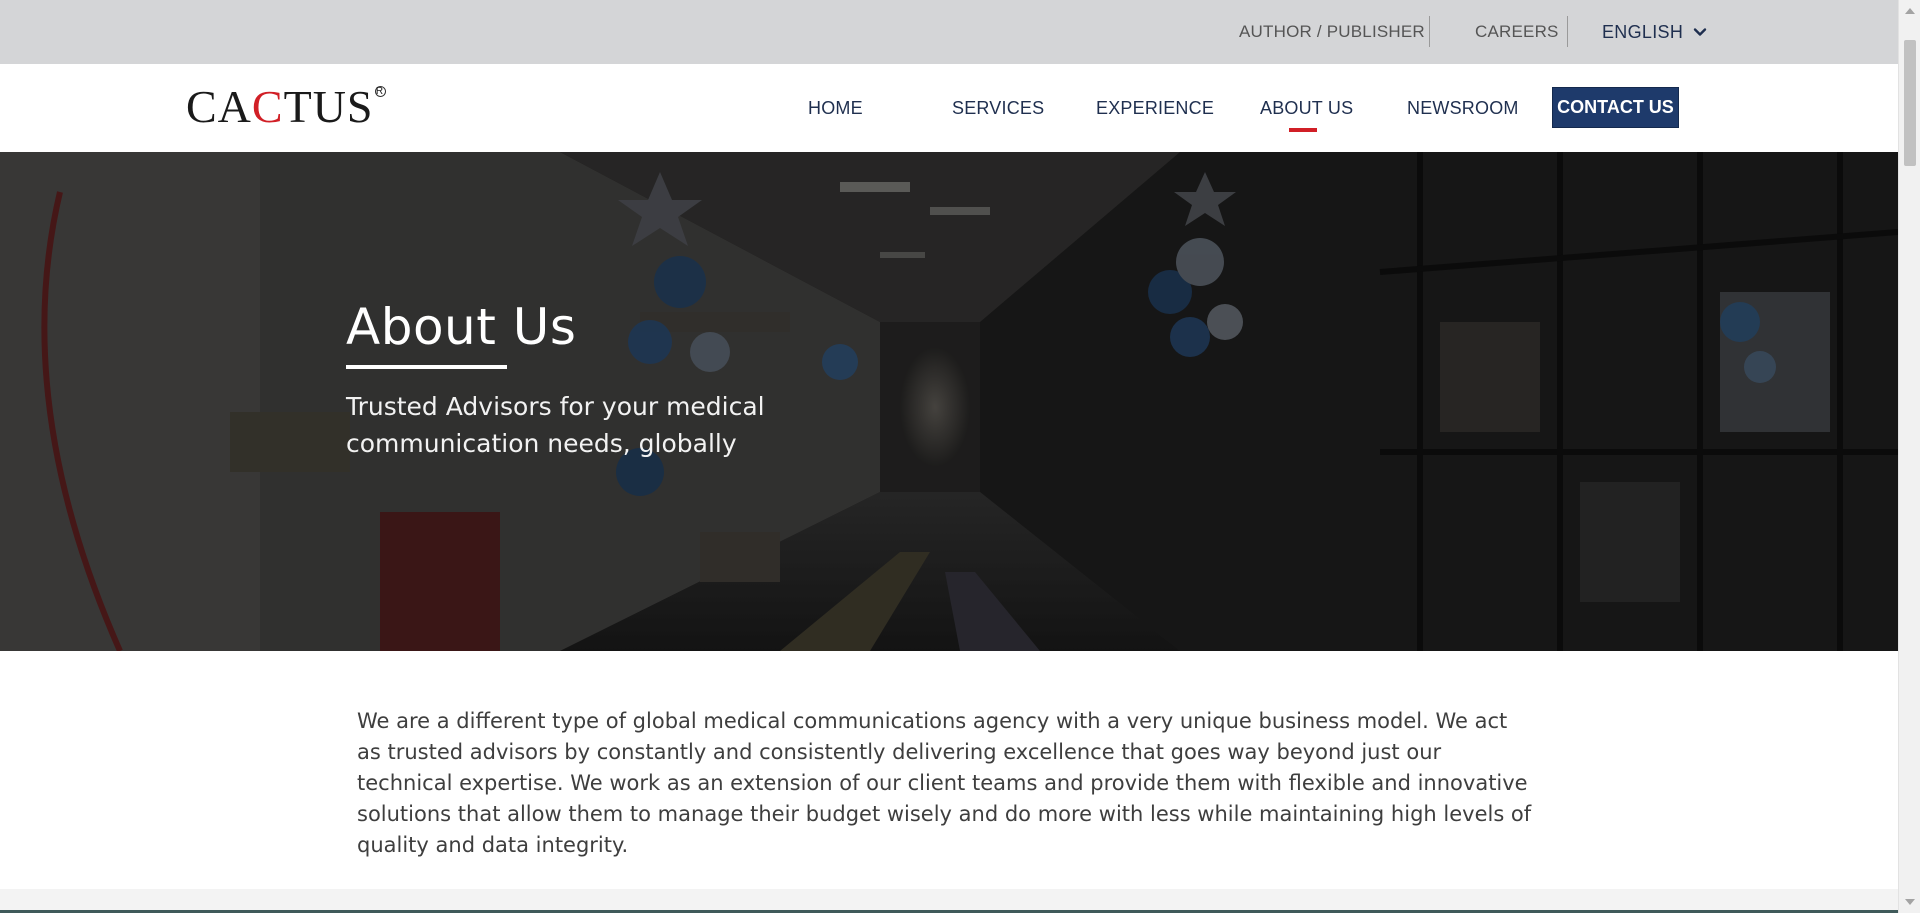  I want to click on language-selector: ENGLISH, so click(1654, 32).